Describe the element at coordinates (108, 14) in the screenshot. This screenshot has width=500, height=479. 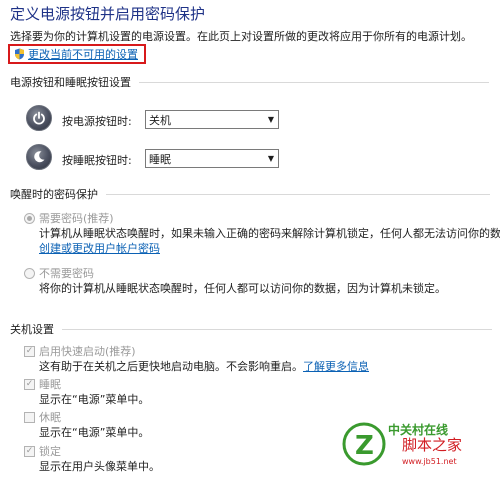
I see `page-title: 定义电源按钮并启用密码保护` at that location.